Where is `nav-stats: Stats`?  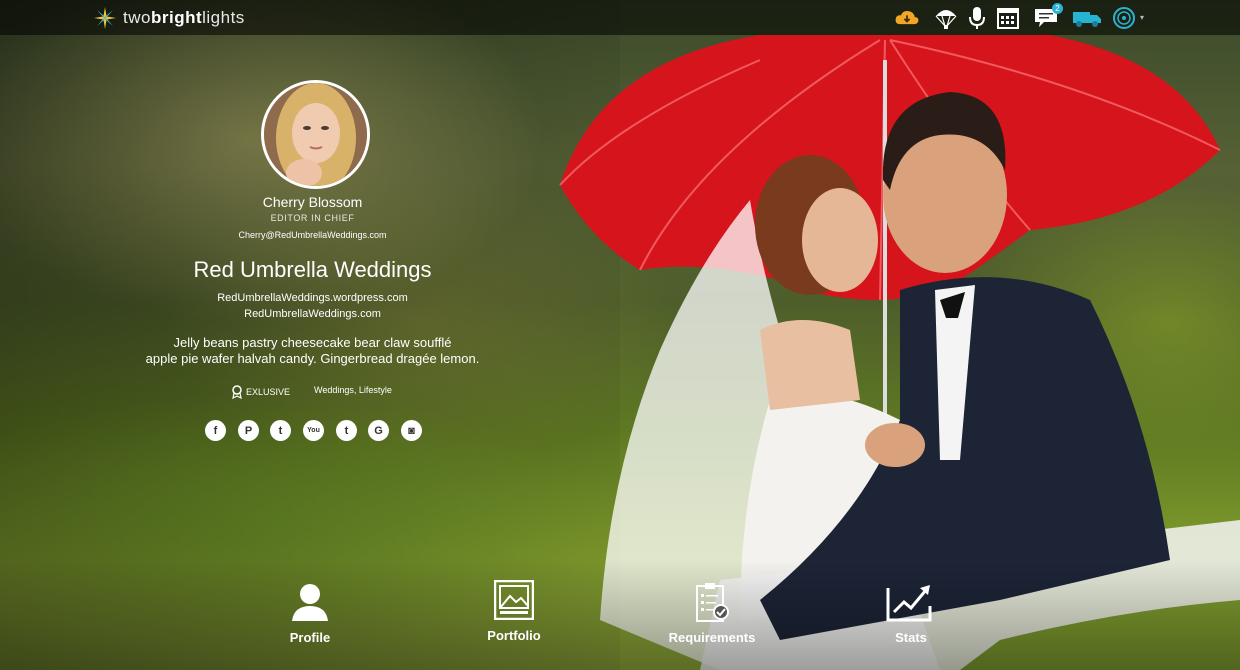
nav-stats: Stats is located at coordinates (911, 613).